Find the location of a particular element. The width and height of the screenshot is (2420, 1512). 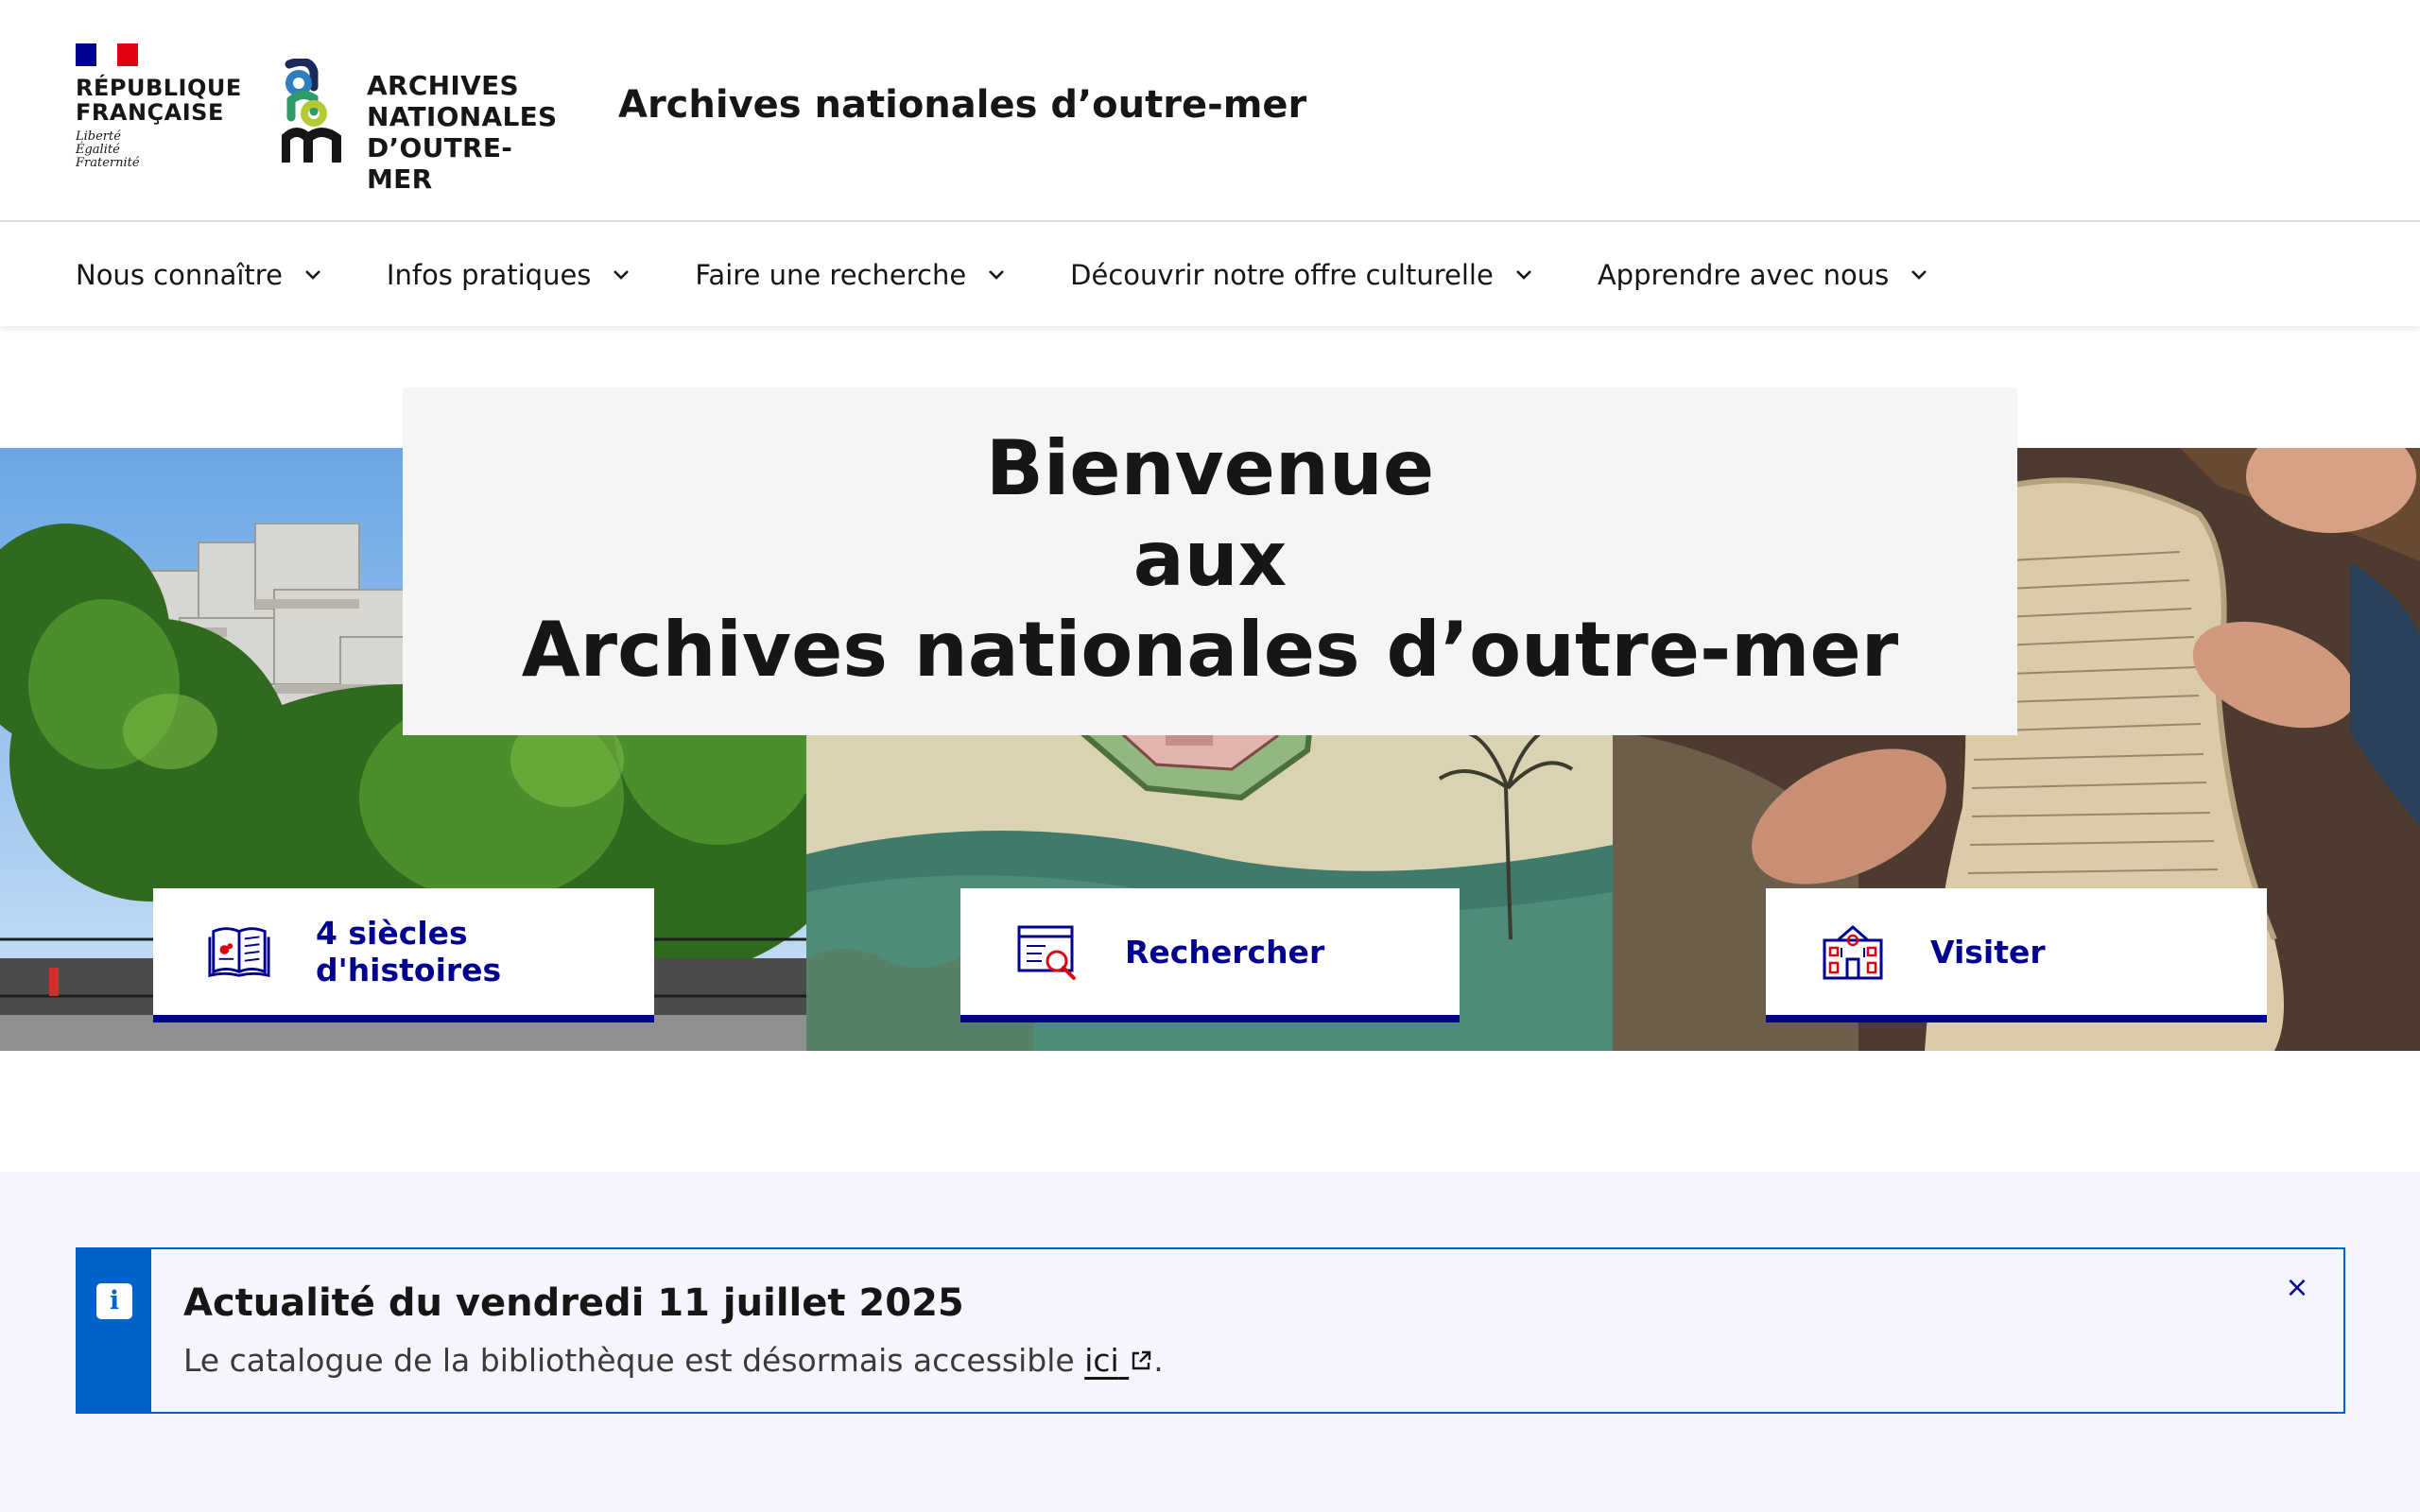

building-icon is located at coordinates (1853, 952).